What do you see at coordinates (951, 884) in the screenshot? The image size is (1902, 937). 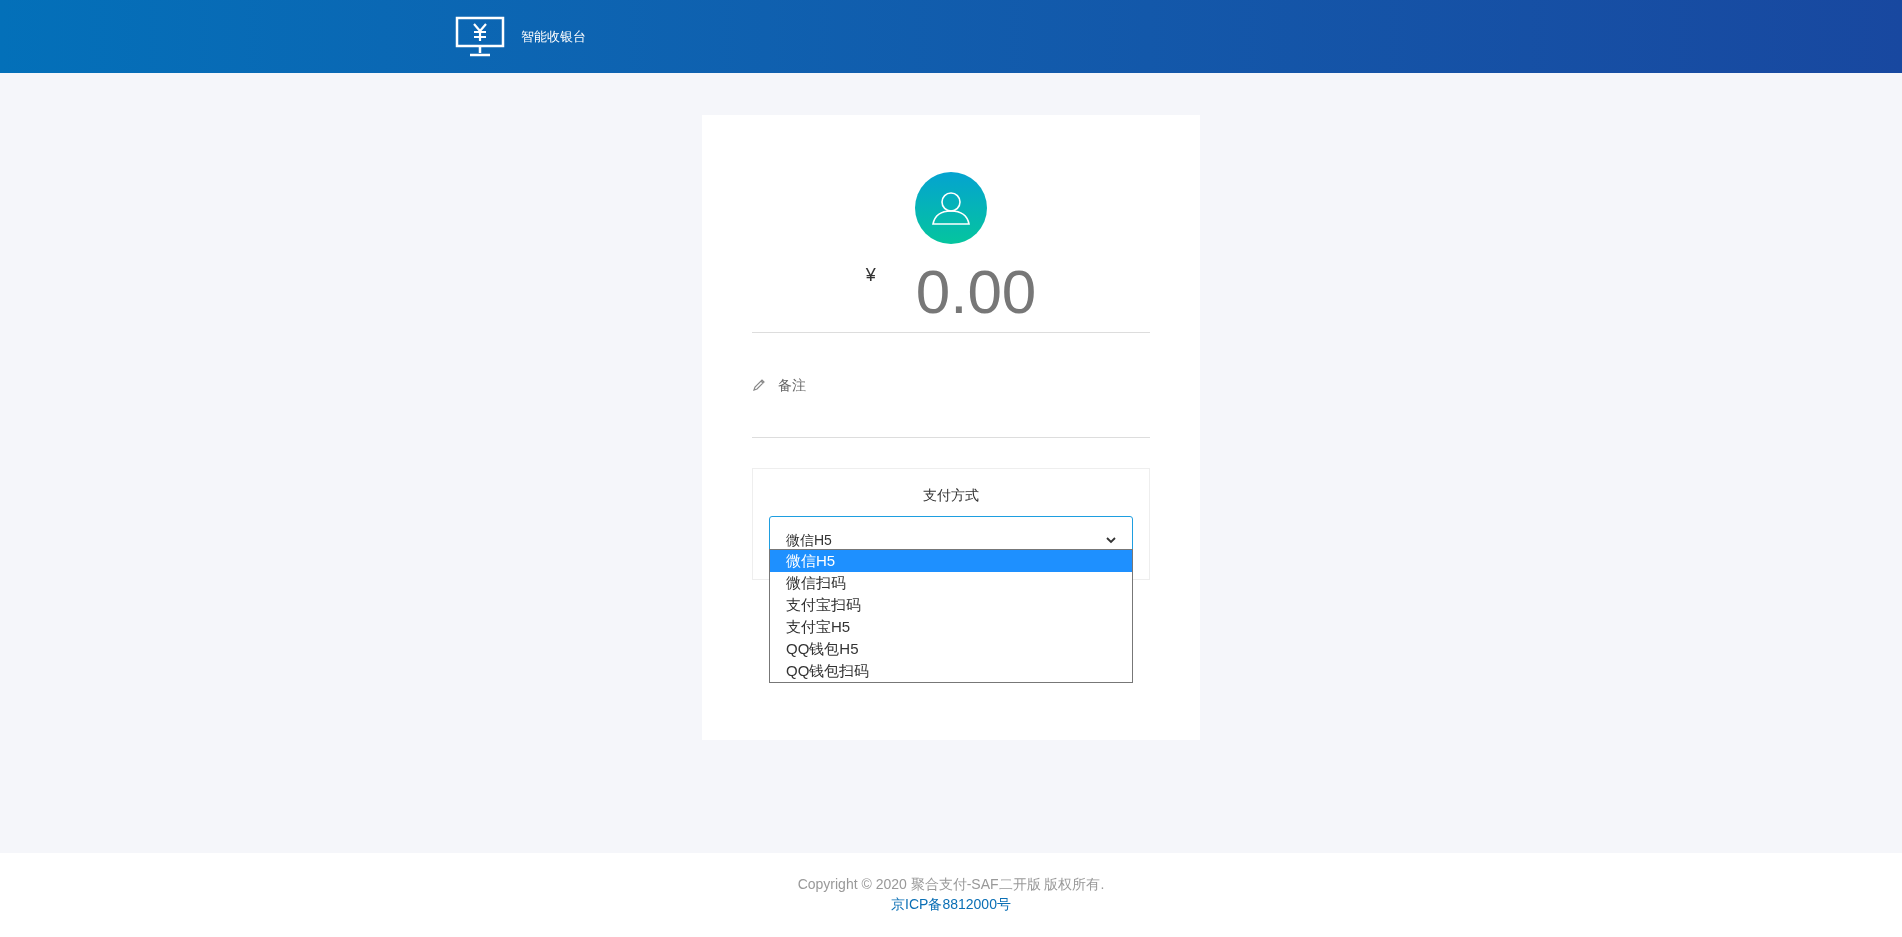 I see `copyright-text: Copyright © 2020 聚合支付-SAF二开版 版权所有.` at bounding box center [951, 884].